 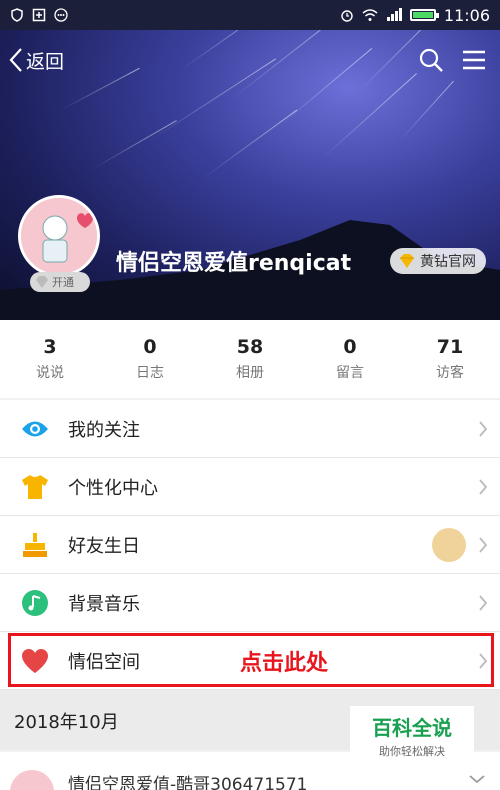 I want to click on click-here-annotation: 点击此处, so click(x=284, y=663).